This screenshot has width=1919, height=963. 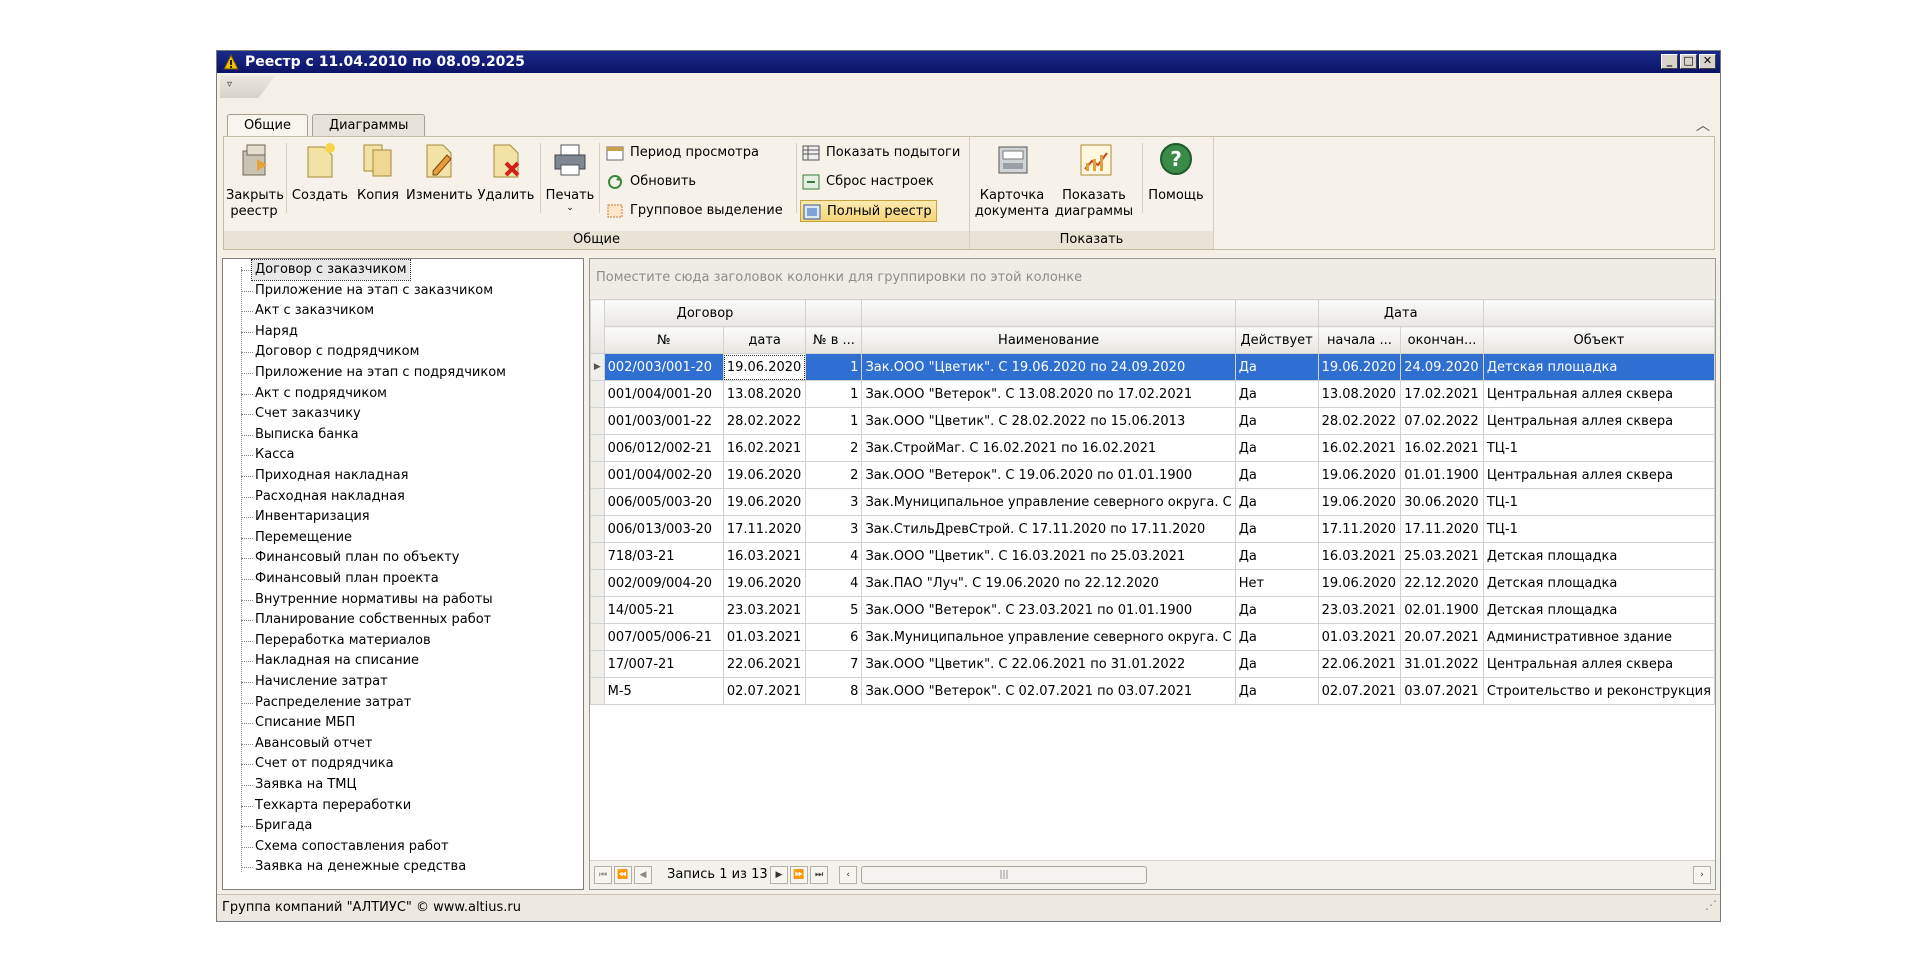 I want to click on tree-item: Договор с подрядчиком, so click(x=337, y=352).